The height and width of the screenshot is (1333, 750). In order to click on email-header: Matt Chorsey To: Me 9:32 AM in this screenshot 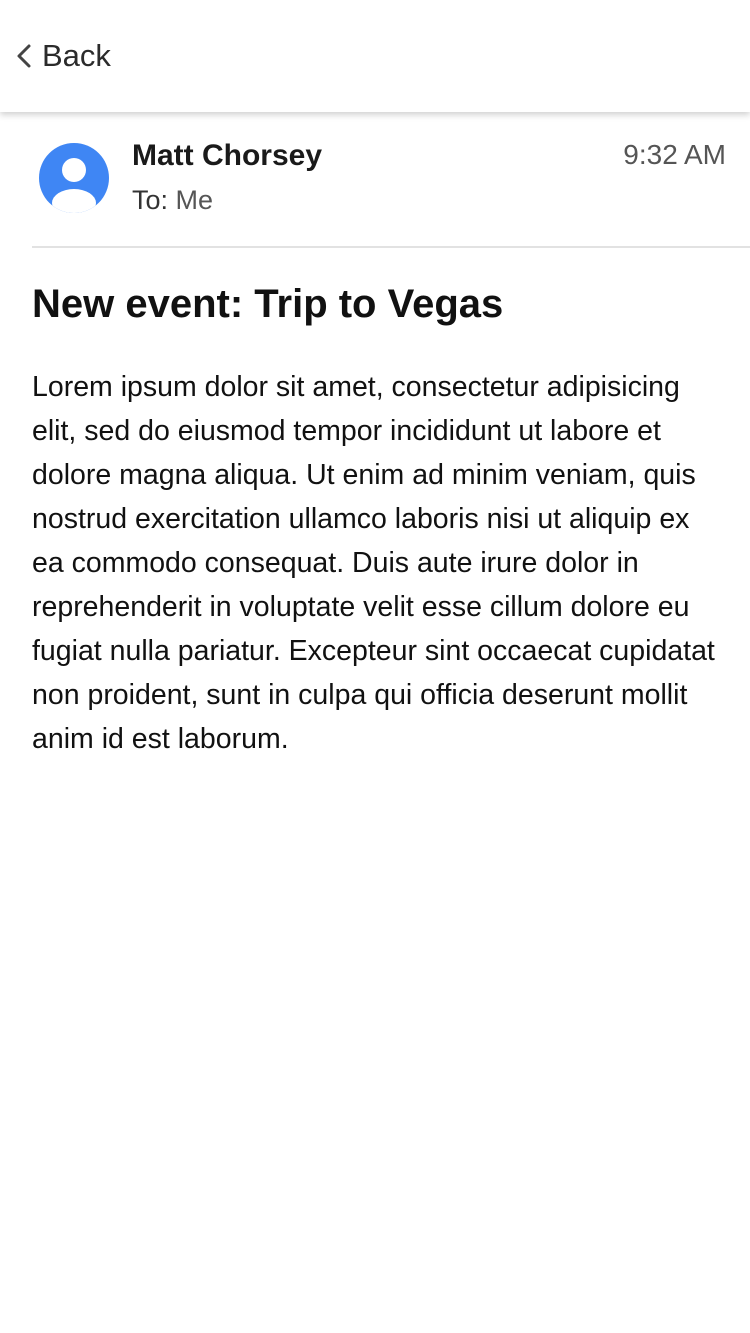, I will do `click(391, 180)`.